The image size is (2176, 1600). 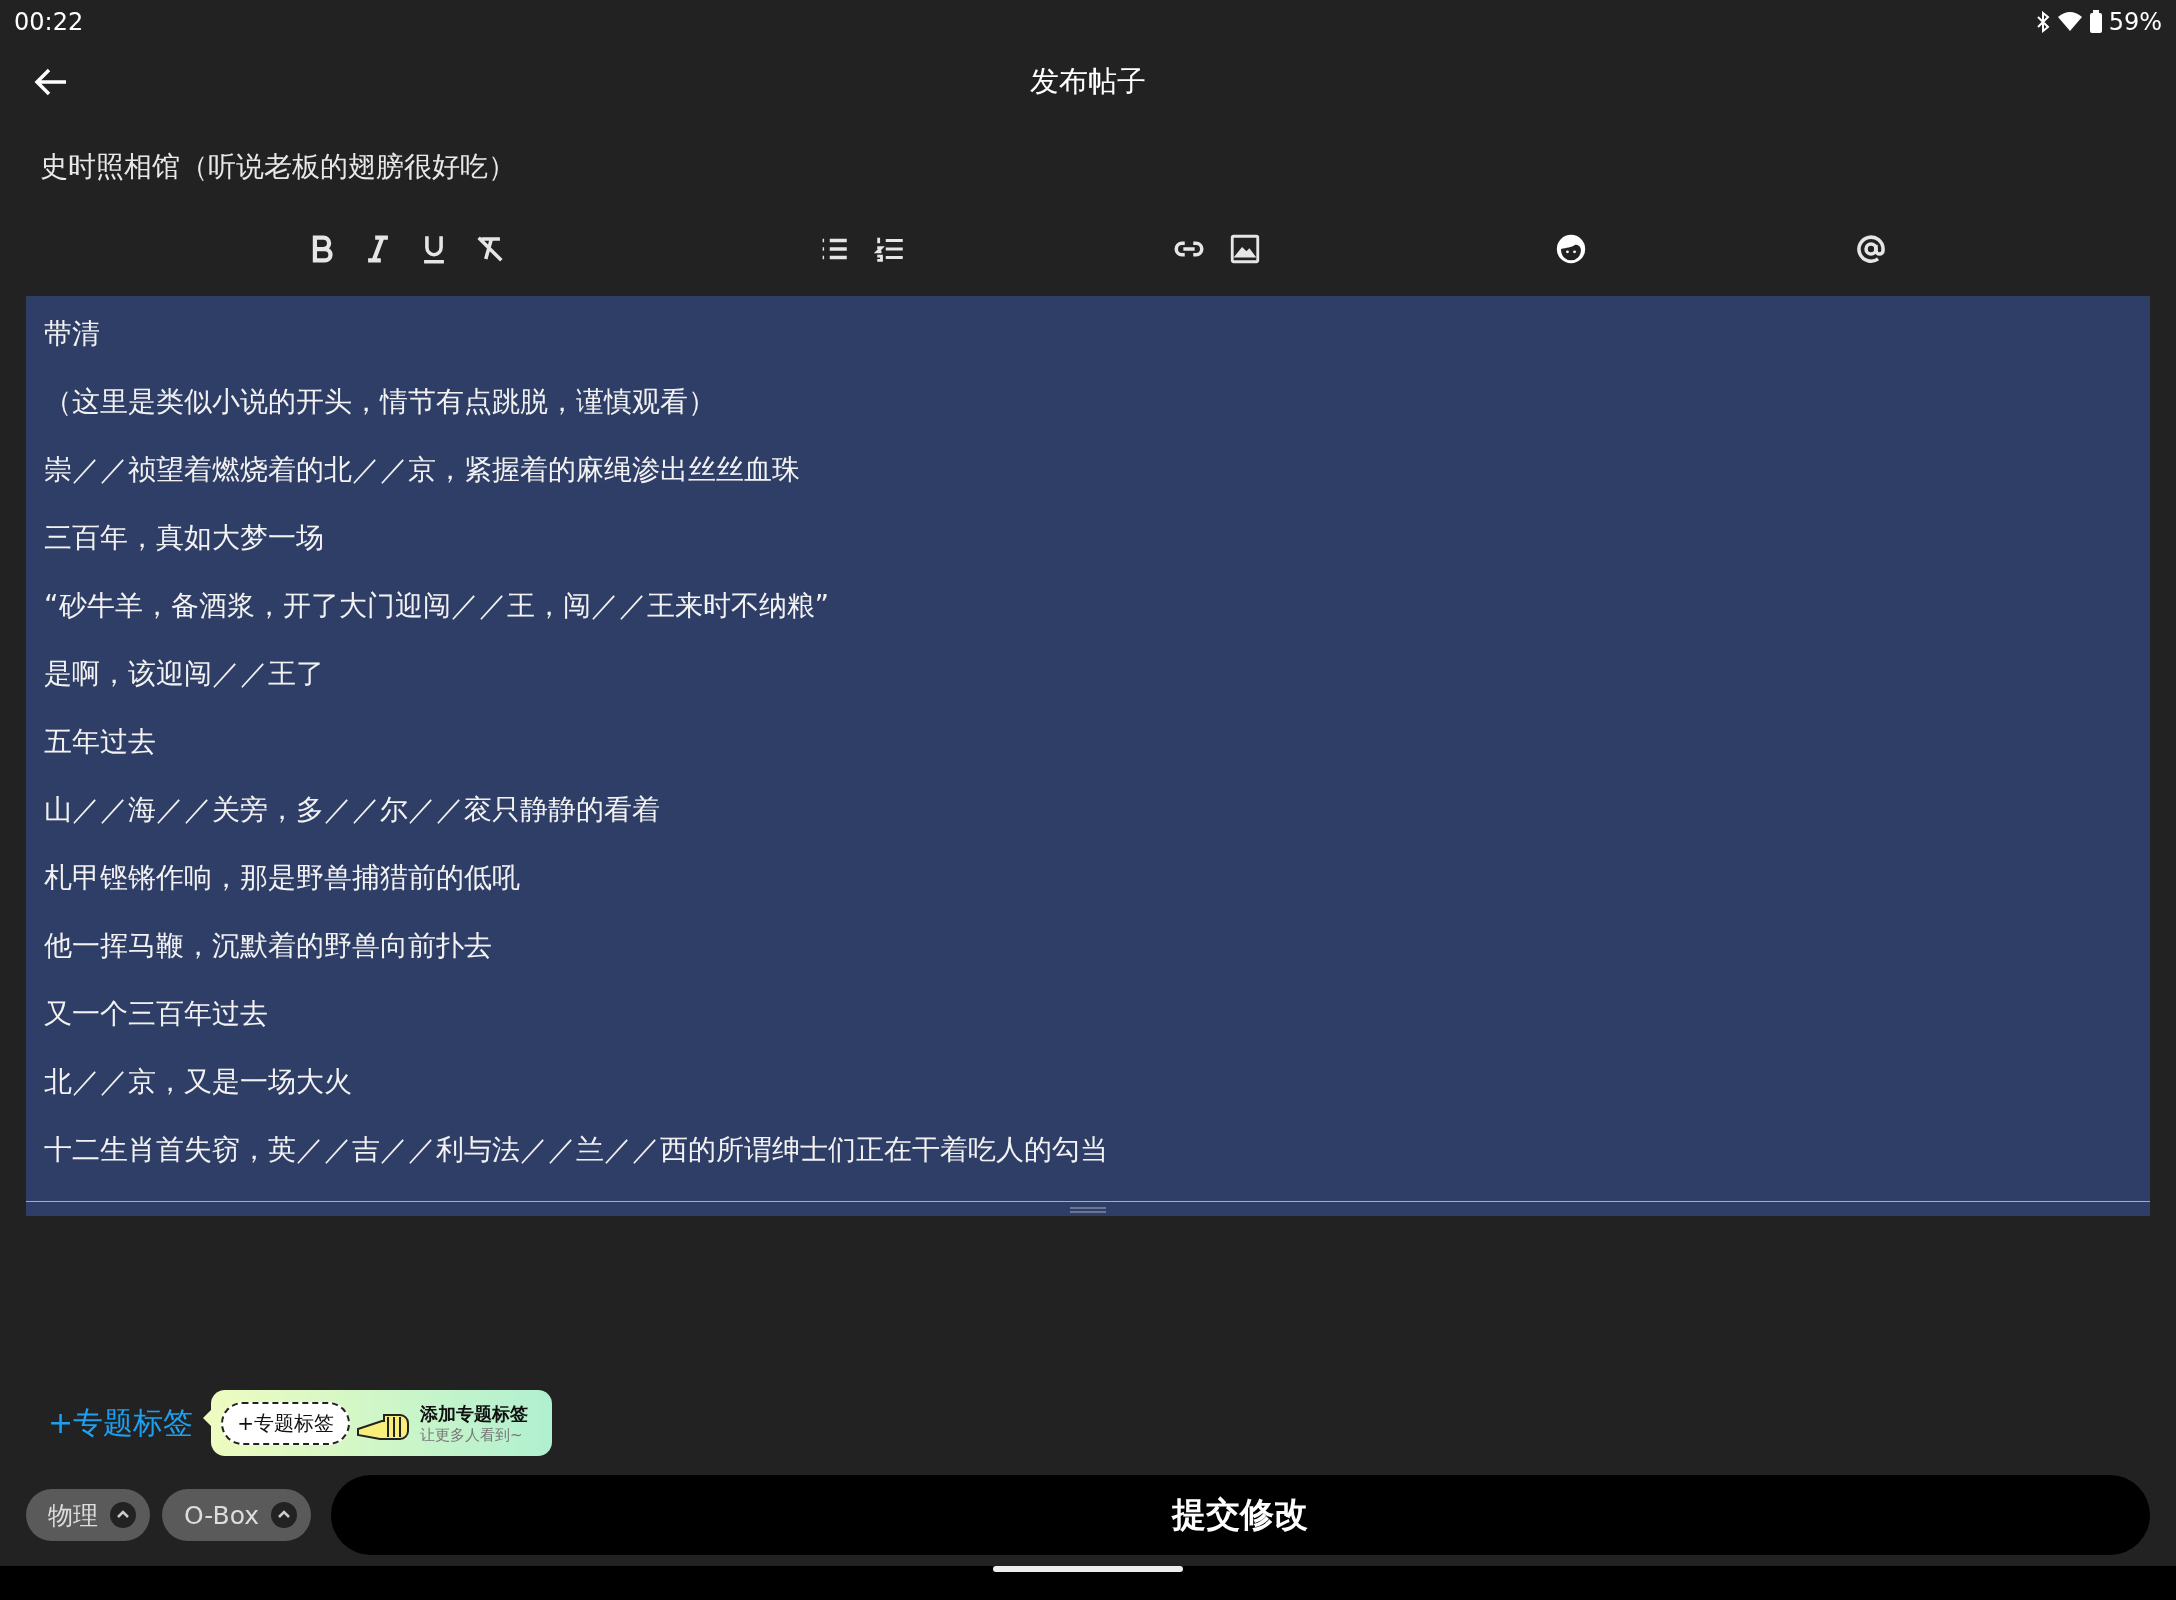 What do you see at coordinates (1088, 158) in the screenshot?
I see `post-title-field: 史时照相馆（听说老板的翅膀很好吃）` at bounding box center [1088, 158].